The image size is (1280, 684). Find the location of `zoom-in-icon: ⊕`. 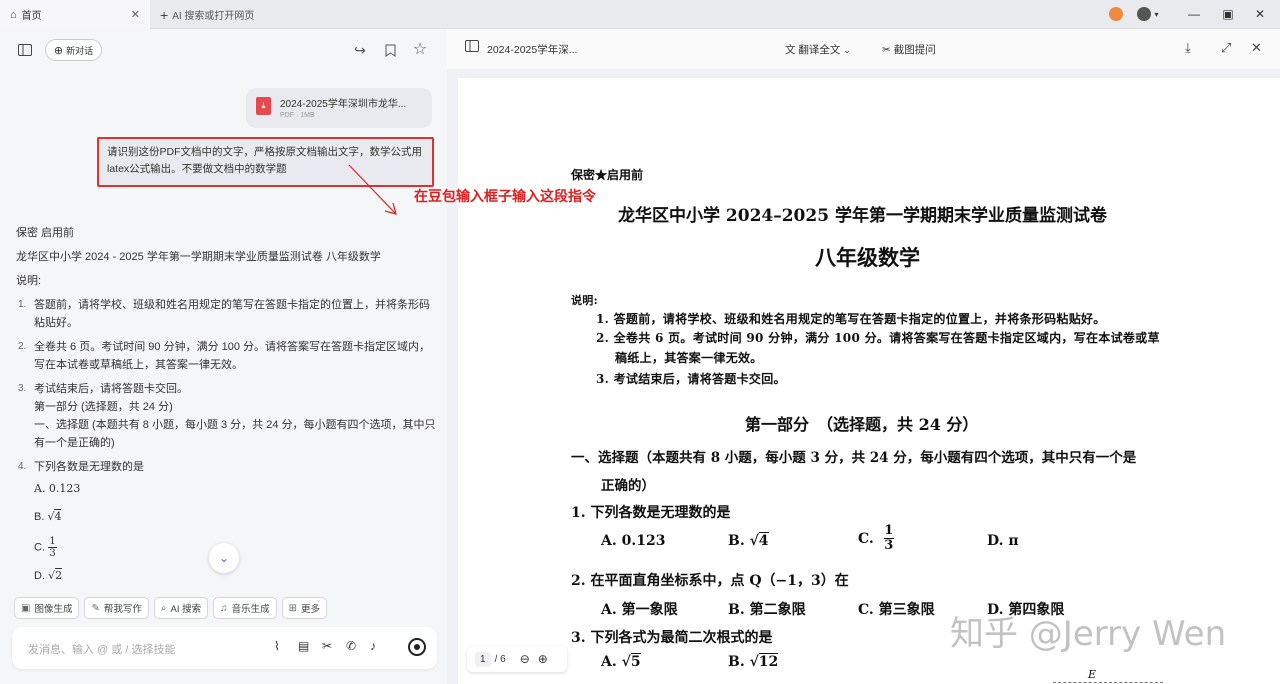

zoom-in-icon: ⊕ is located at coordinates (543, 659).